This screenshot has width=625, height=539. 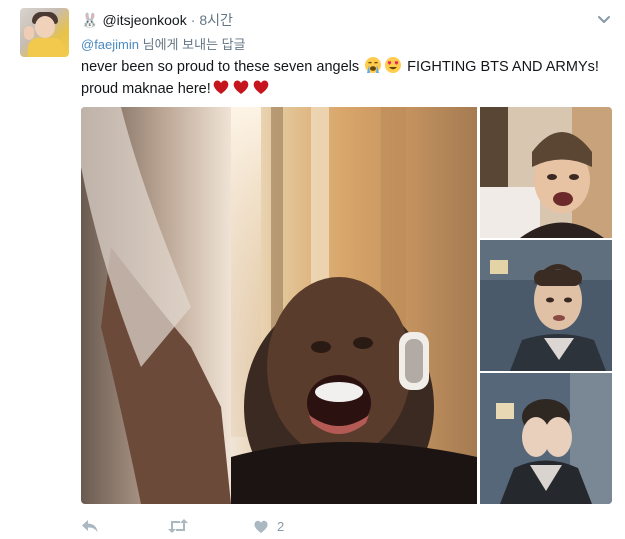 What do you see at coordinates (29, 33) in the screenshot?
I see `avatar-hand` at bounding box center [29, 33].